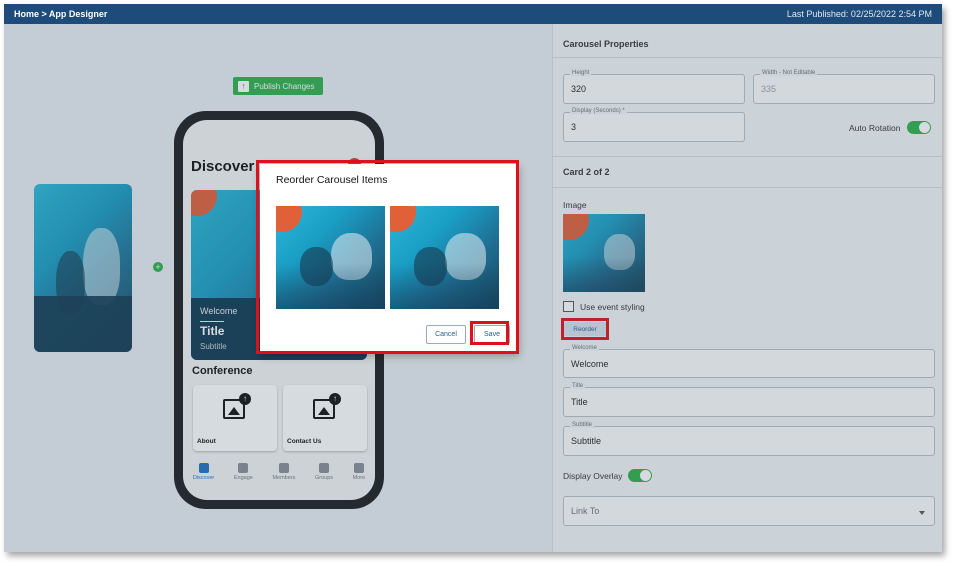 This screenshot has width=956, height=566. Describe the element at coordinates (489, 333) in the screenshot. I see `save-highlight` at that location.